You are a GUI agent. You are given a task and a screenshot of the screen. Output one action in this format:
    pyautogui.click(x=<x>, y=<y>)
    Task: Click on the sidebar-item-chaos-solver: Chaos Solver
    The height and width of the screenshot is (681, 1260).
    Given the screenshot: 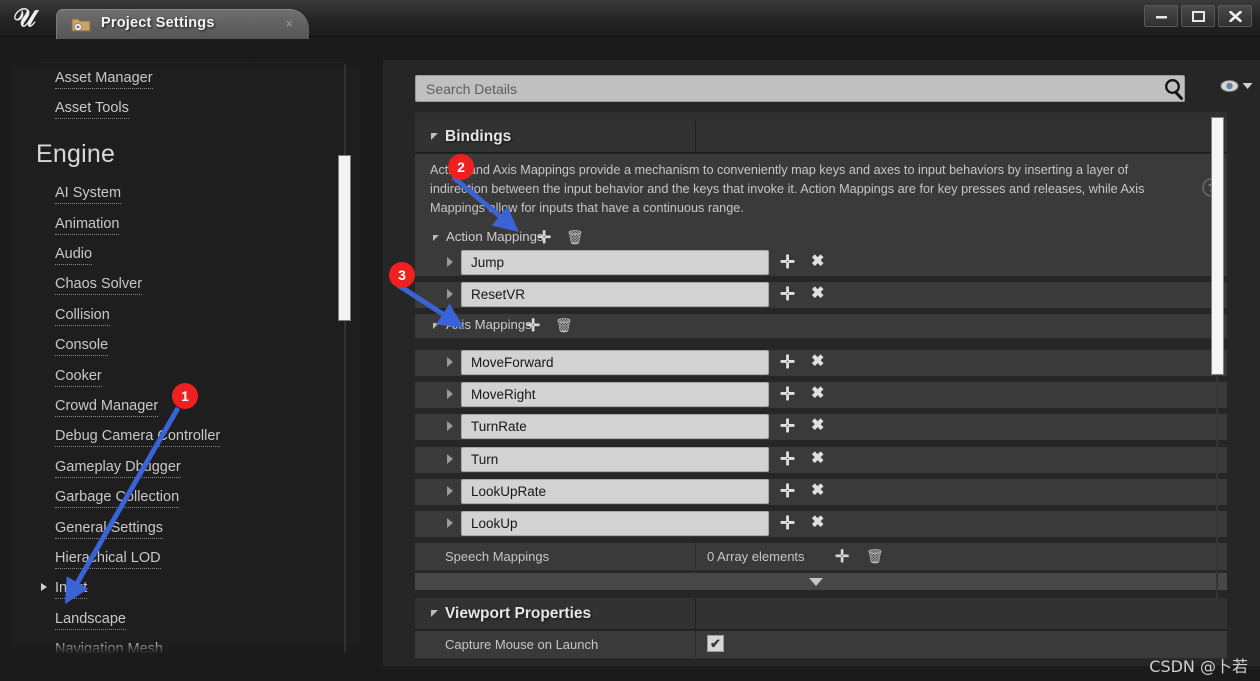 What is the action you would take?
    pyautogui.click(x=99, y=285)
    